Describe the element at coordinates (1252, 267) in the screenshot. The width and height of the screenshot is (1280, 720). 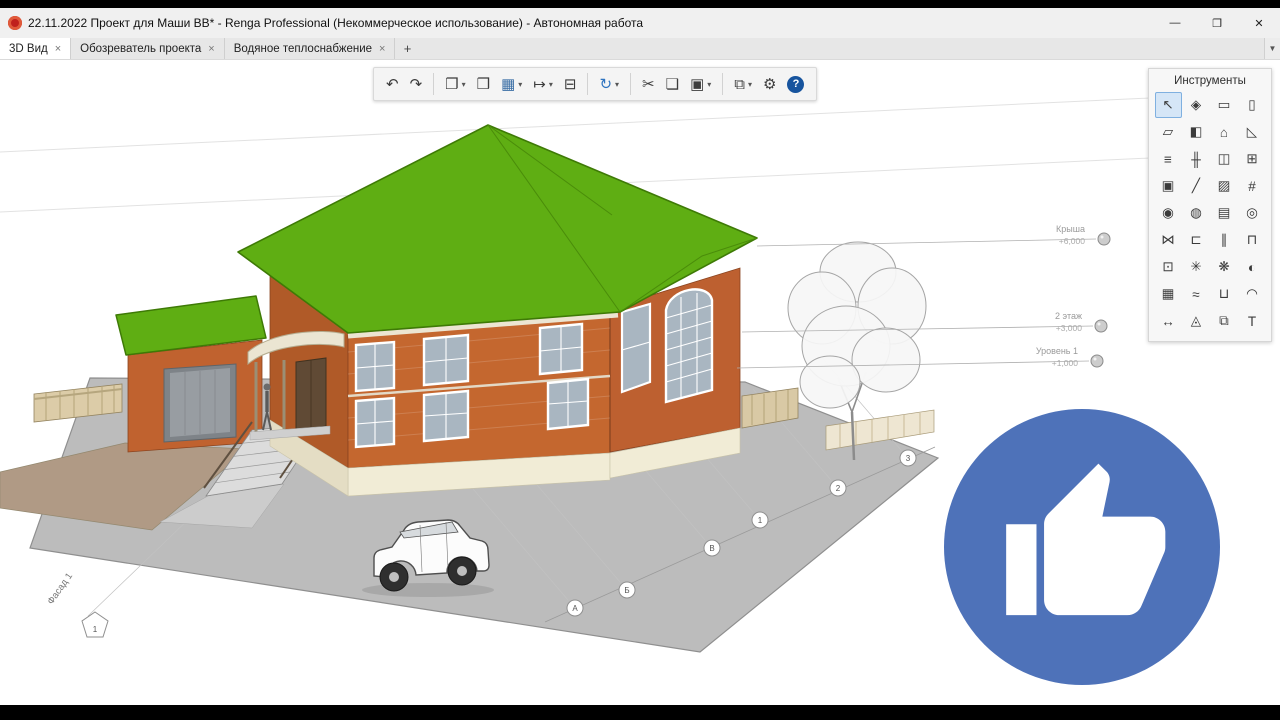
I see `tool-sensor: ◐` at that location.